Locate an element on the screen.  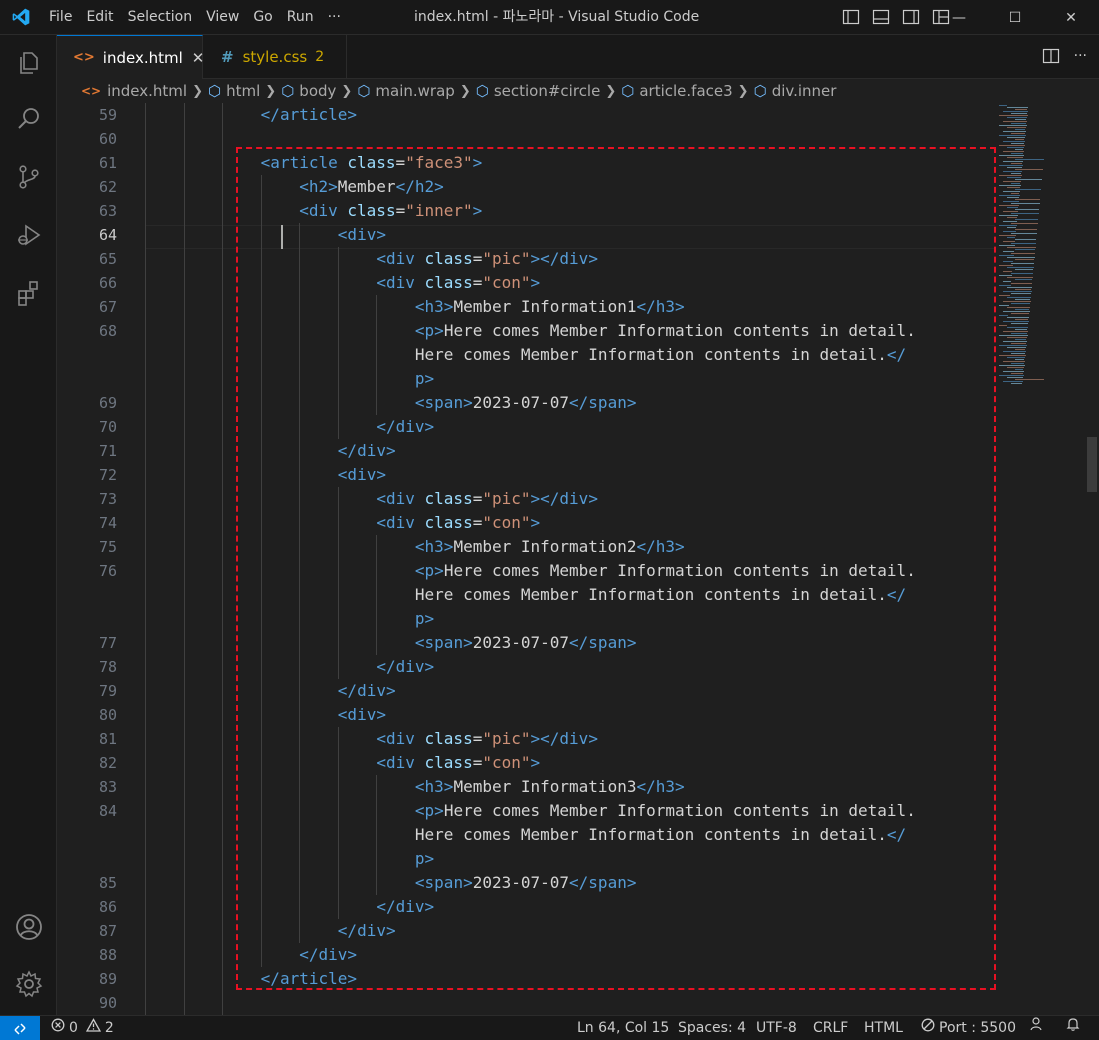
menu-go: Go is located at coordinates (262, 17).